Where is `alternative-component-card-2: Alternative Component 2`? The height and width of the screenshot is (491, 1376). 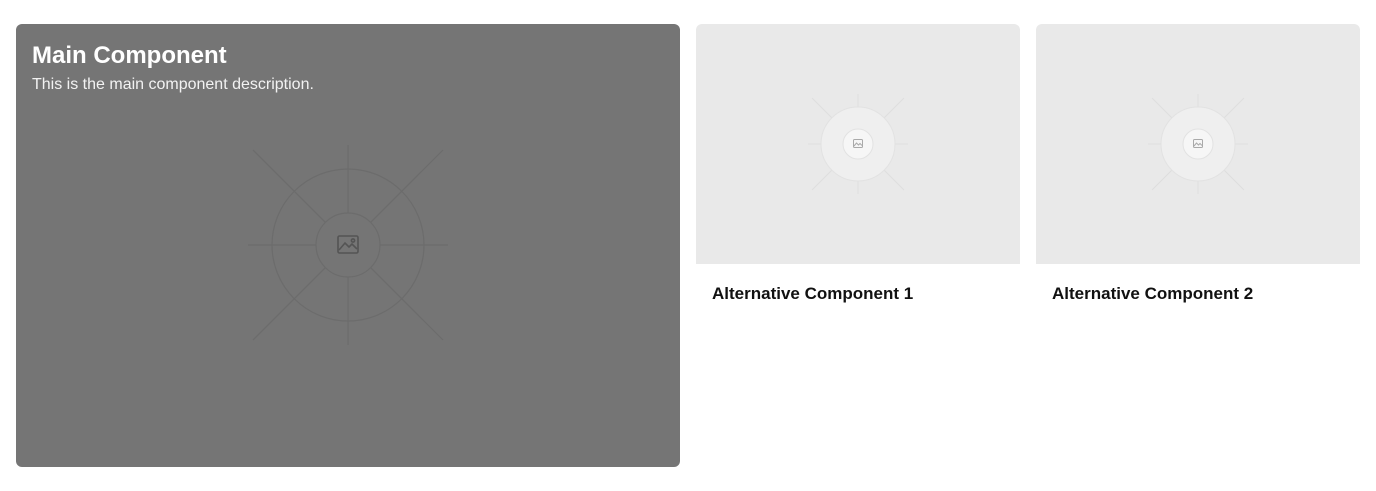
alternative-component-card-2: Alternative Component 2 is located at coordinates (1198, 174).